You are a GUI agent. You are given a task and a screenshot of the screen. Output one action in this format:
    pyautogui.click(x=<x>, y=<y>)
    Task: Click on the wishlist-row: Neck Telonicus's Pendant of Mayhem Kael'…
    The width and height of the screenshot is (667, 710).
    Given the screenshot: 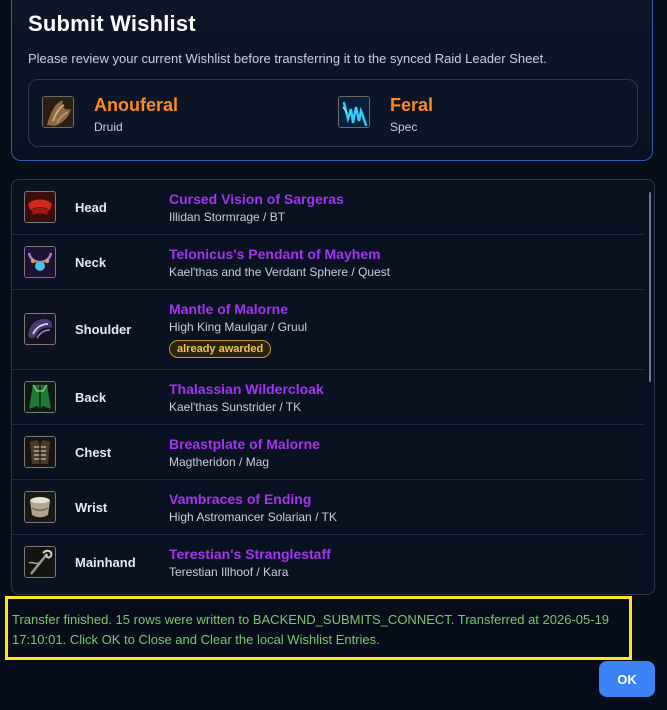 What is the action you would take?
    pyautogui.click(x=328, y=262)
    